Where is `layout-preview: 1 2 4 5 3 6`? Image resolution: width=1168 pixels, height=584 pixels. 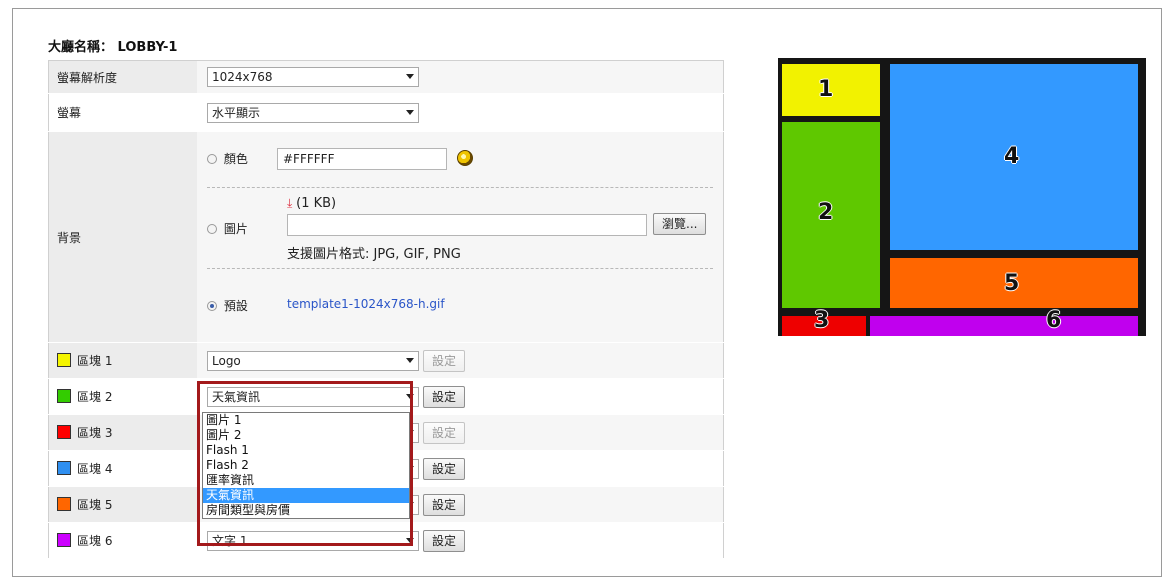
layout-preview: 1 2 4 5 3 6 is located at coordinates (962, 197).